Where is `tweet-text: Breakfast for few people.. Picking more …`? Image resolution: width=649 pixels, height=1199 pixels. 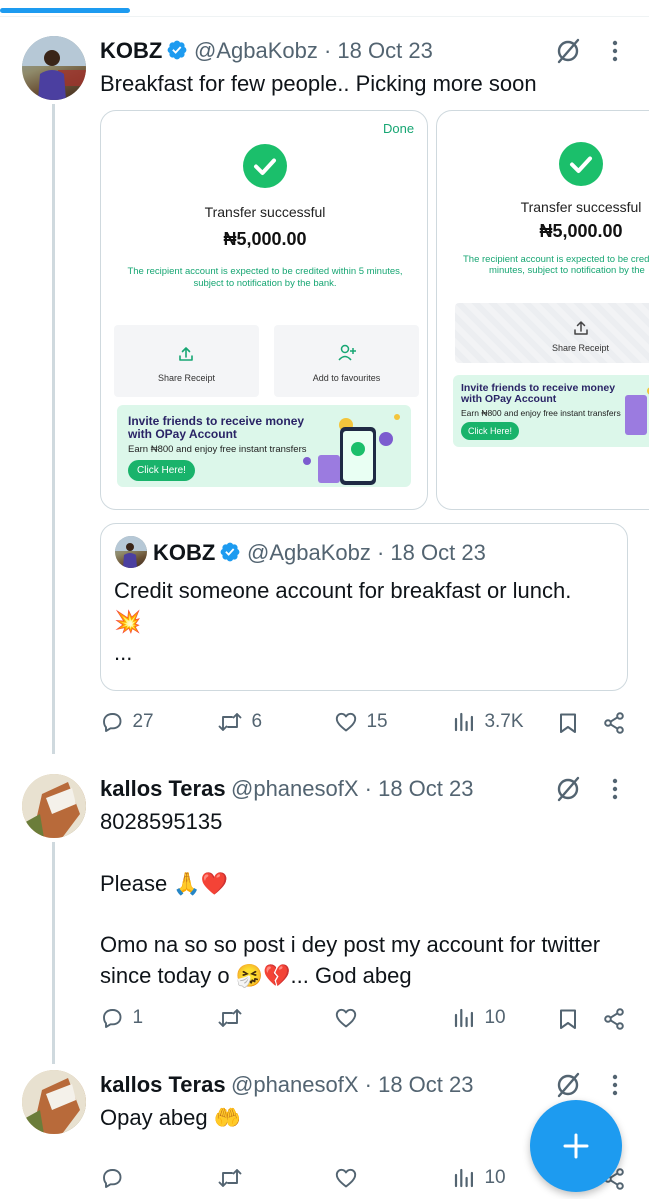
tweet-text: Breakfast for few people.. Picking more … is located at coordinates (318, 83).